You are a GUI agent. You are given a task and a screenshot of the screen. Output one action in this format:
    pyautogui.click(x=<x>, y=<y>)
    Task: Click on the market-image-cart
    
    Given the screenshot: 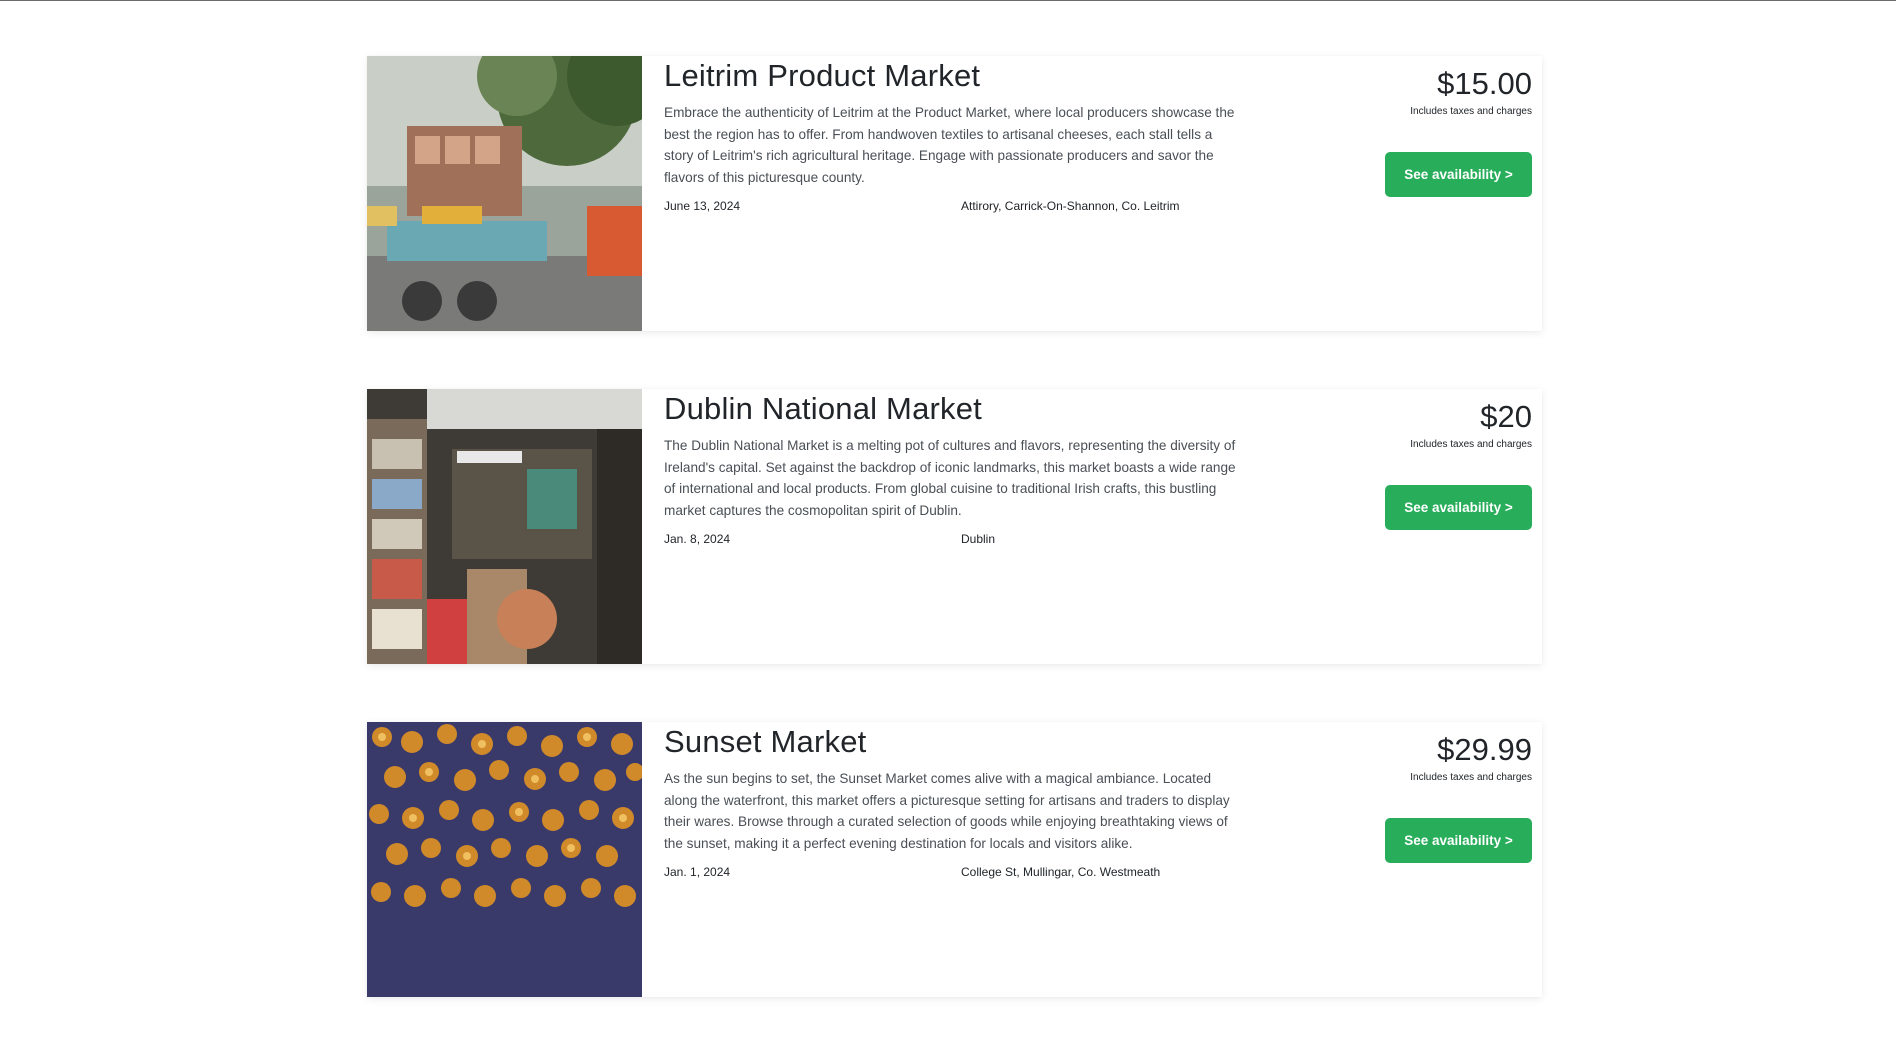 What is the action you would take?
    pyautogui.click(x=504, y=193)
    